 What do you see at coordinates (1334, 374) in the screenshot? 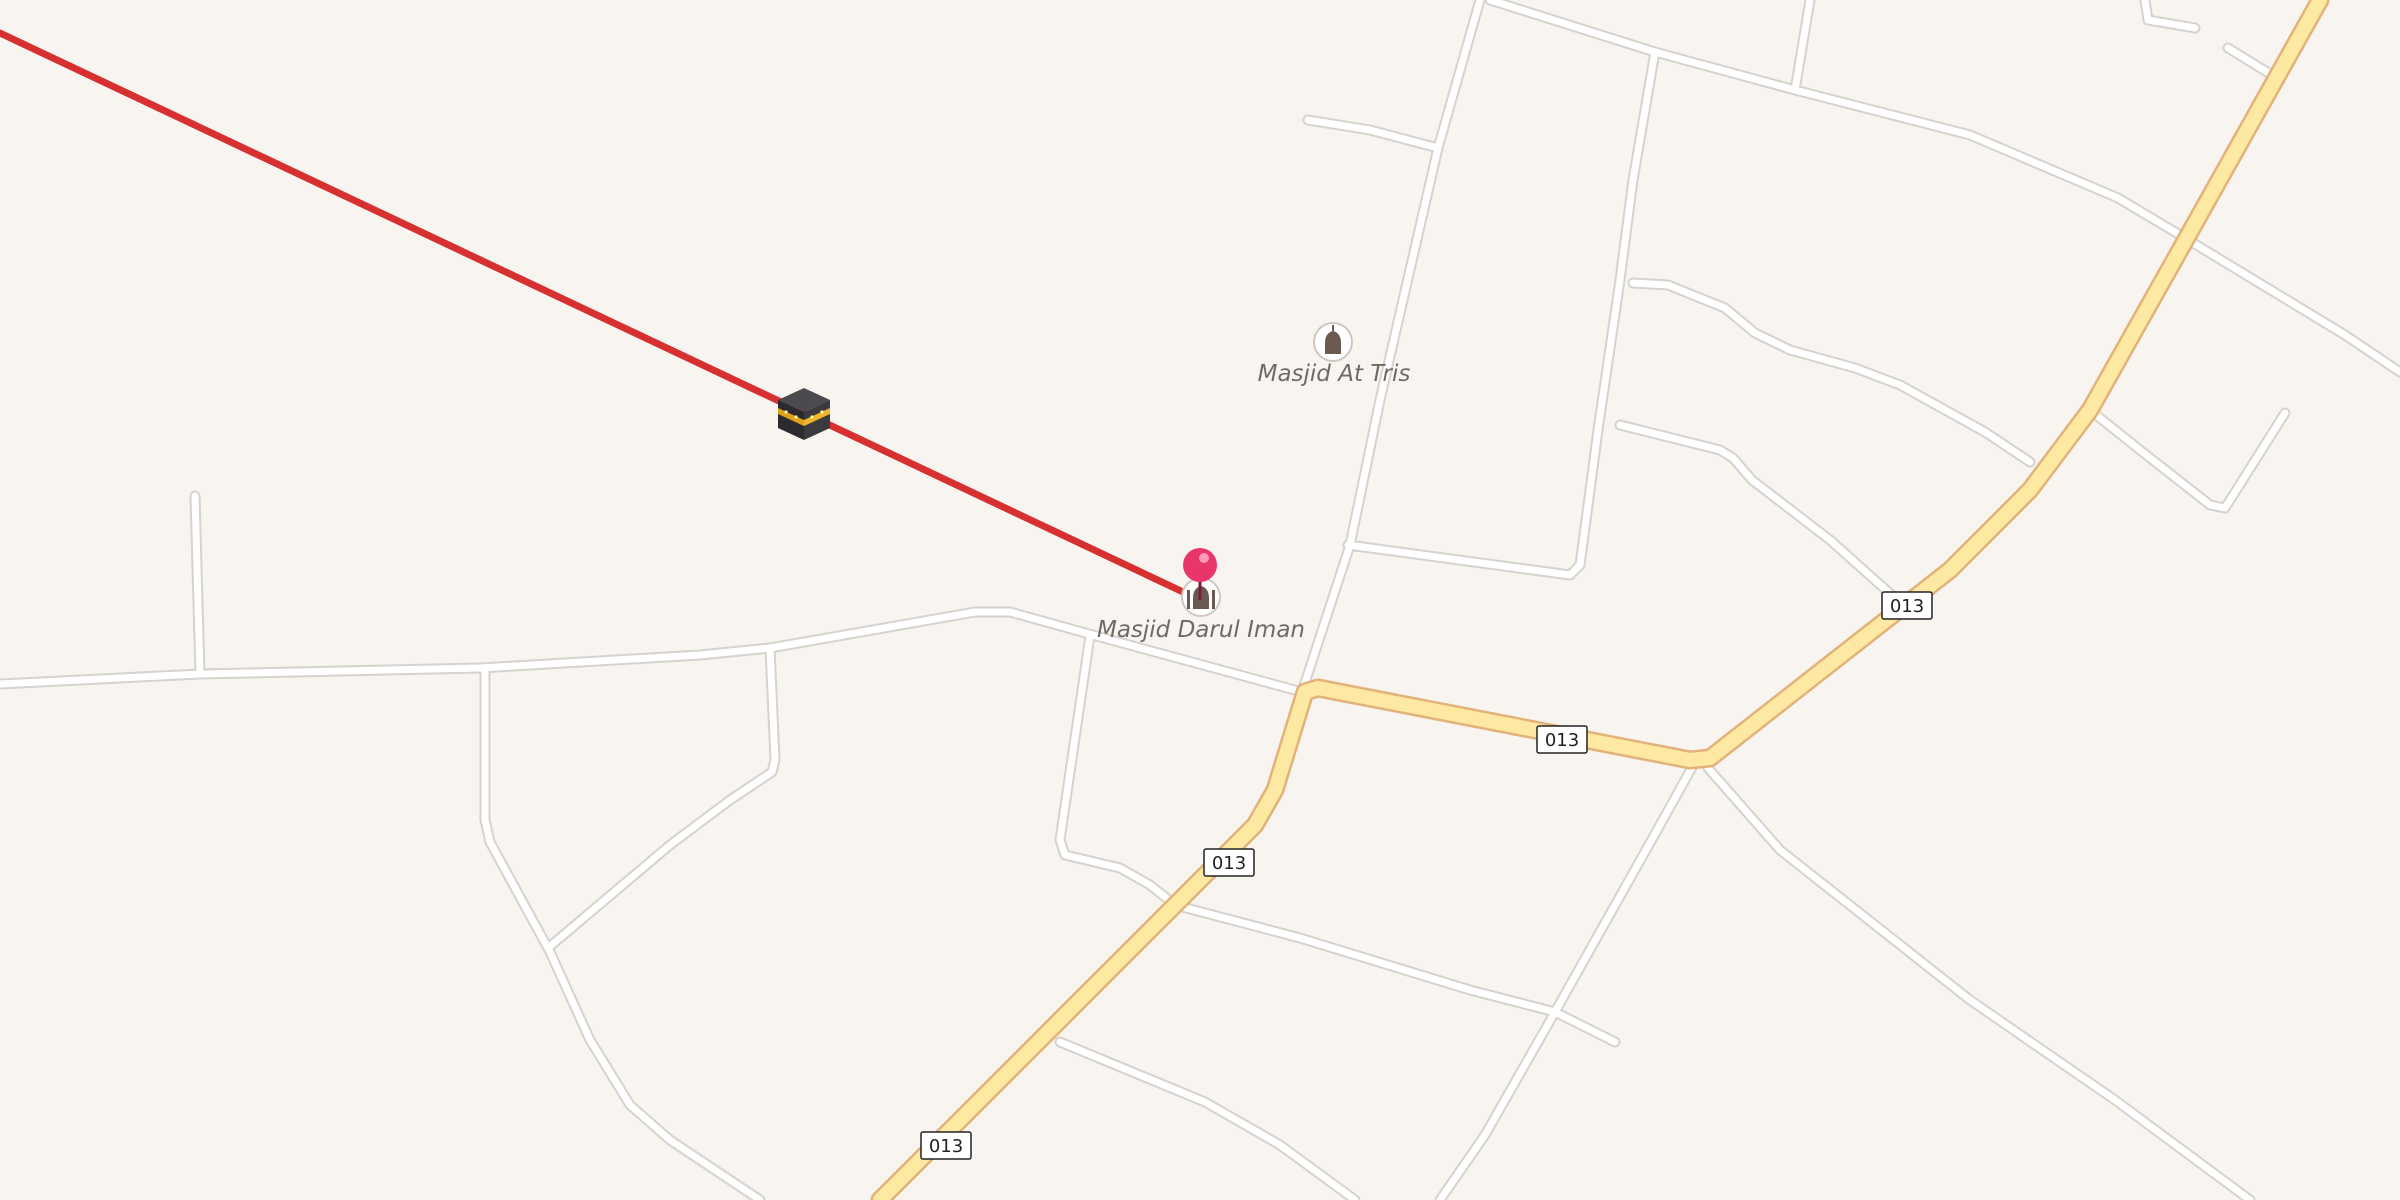
I see `poi-label: Masjid At Tris` at bounding box center [1334, 374].